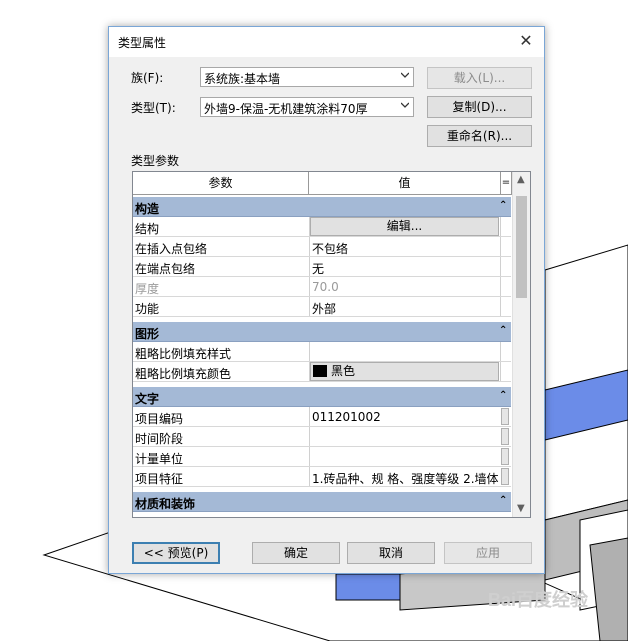 This screenshot has width=628, height=641. Describe the element at coordinates (147, 399) in the screenshot. I see `group-name: 文字` at that location.